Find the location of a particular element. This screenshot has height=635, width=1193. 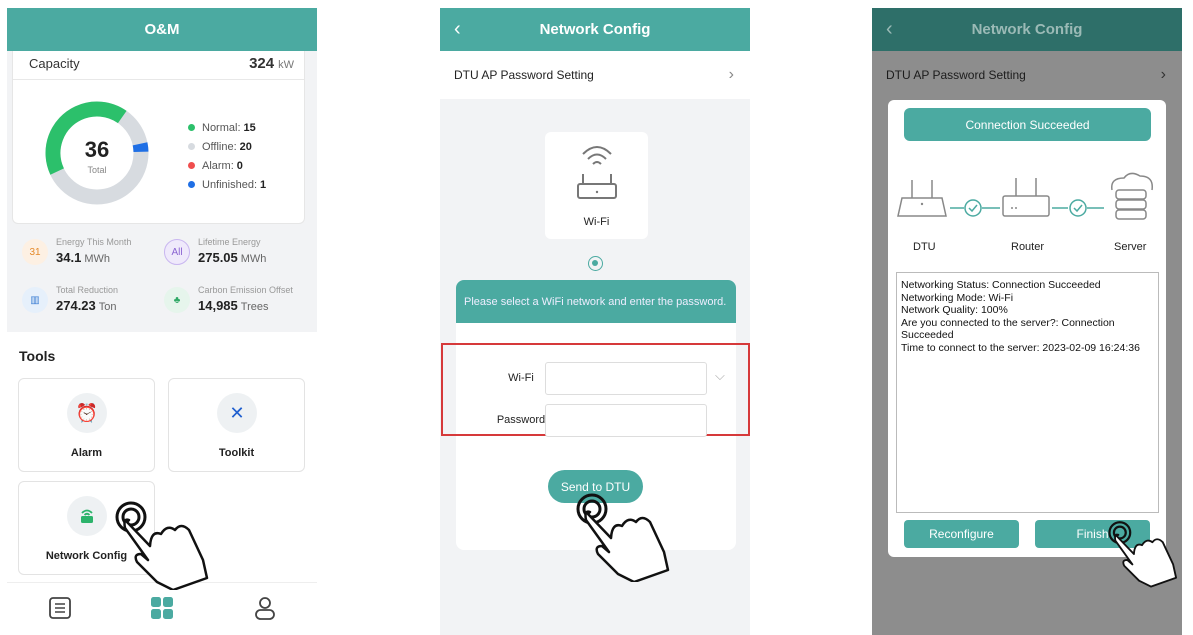

donut-total-label: Total is located at coordinates (96, 170).